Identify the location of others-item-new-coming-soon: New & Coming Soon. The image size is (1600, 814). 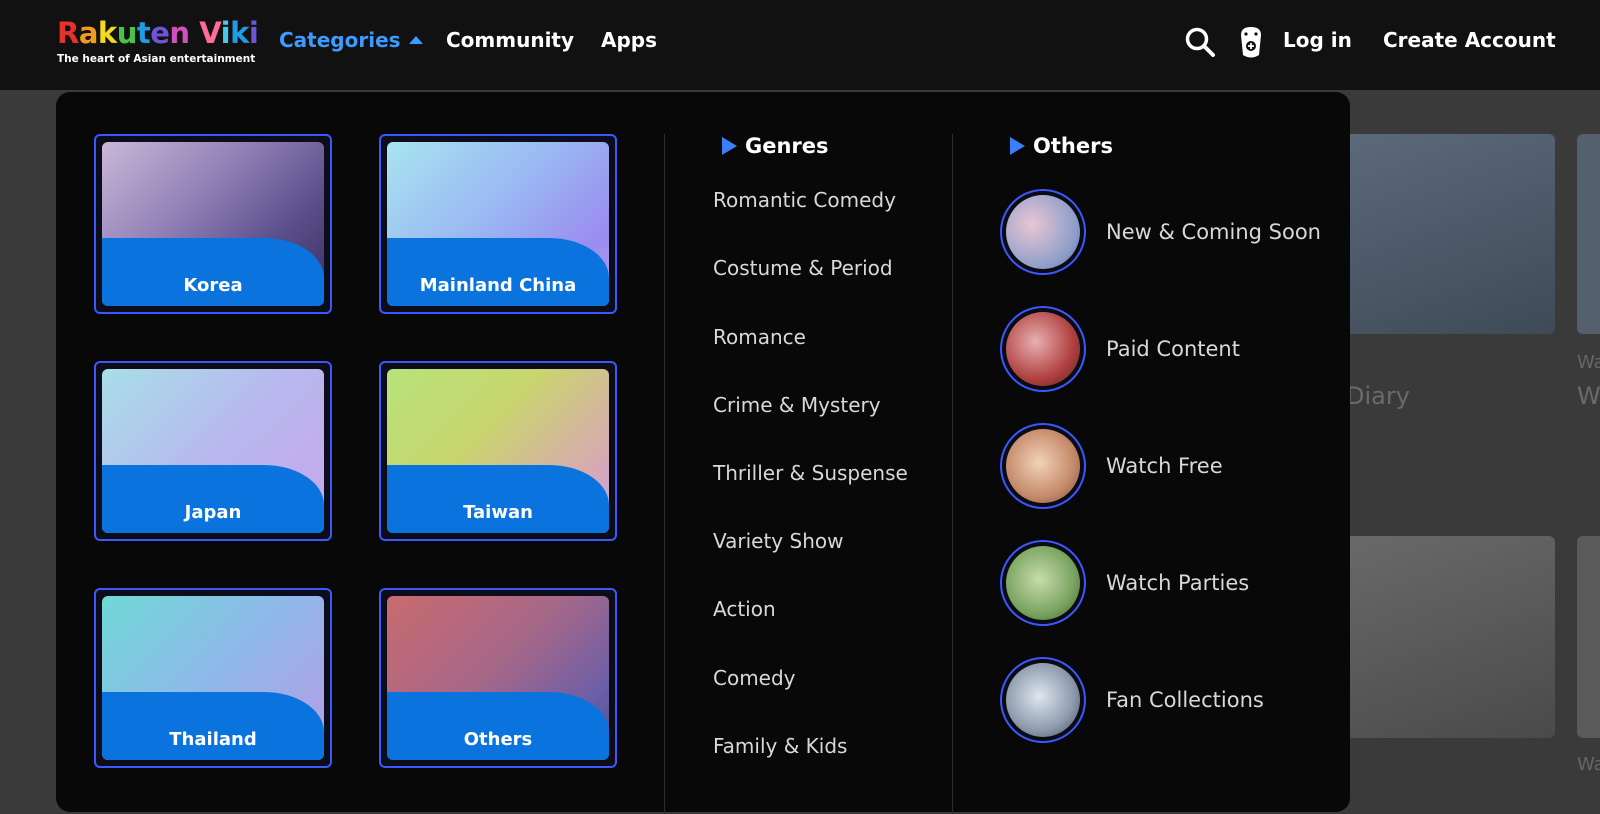
(1160, 232).